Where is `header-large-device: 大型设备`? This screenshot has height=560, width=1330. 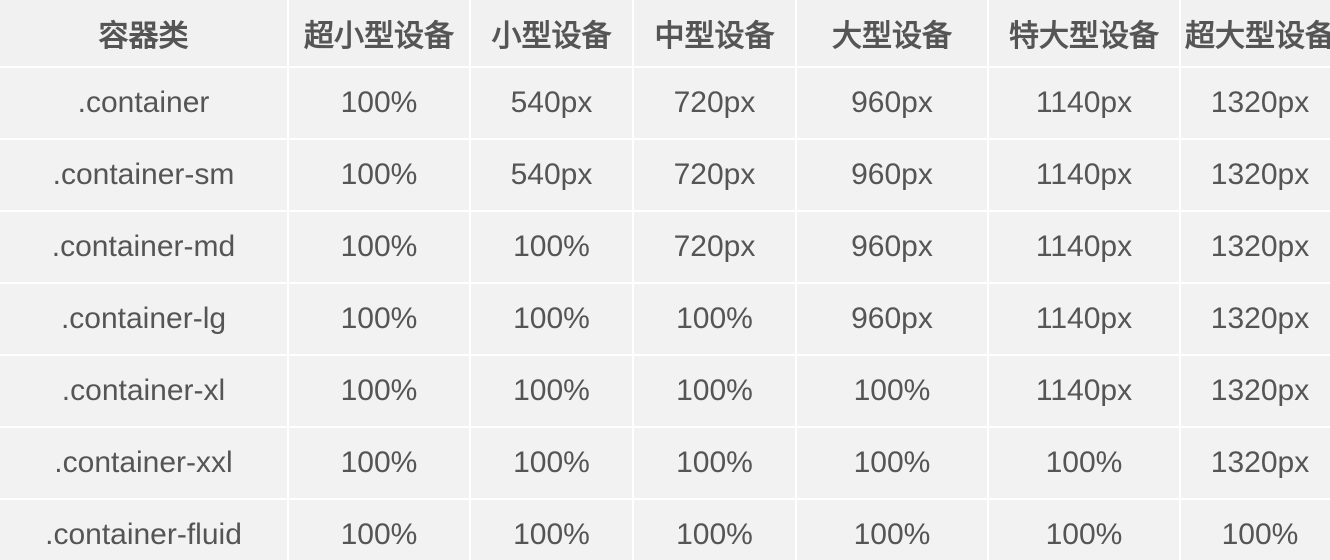 header-large-device: 大型设备 is located at coordinates (892, 34).